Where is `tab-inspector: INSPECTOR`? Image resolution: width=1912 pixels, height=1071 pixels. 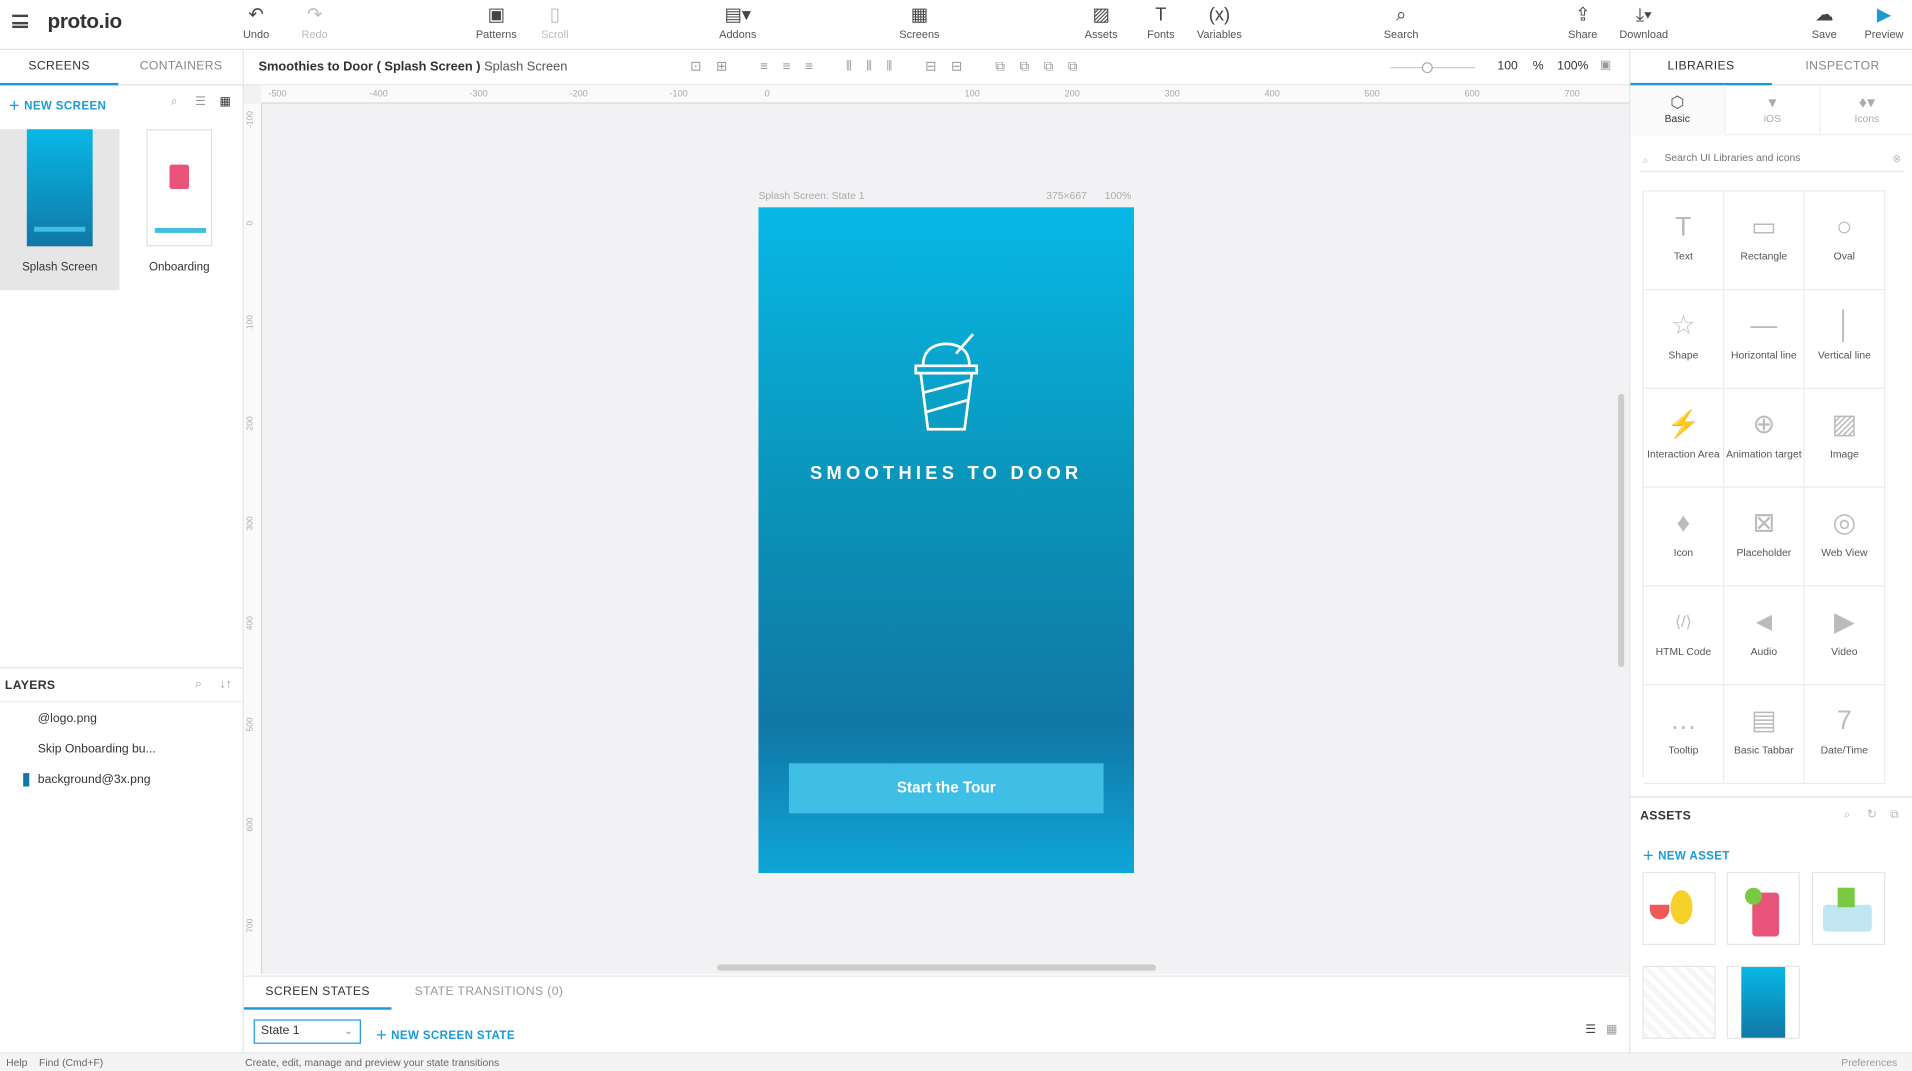
tab-inspector: INSPECTOR is located at coordinates (1842, 67).